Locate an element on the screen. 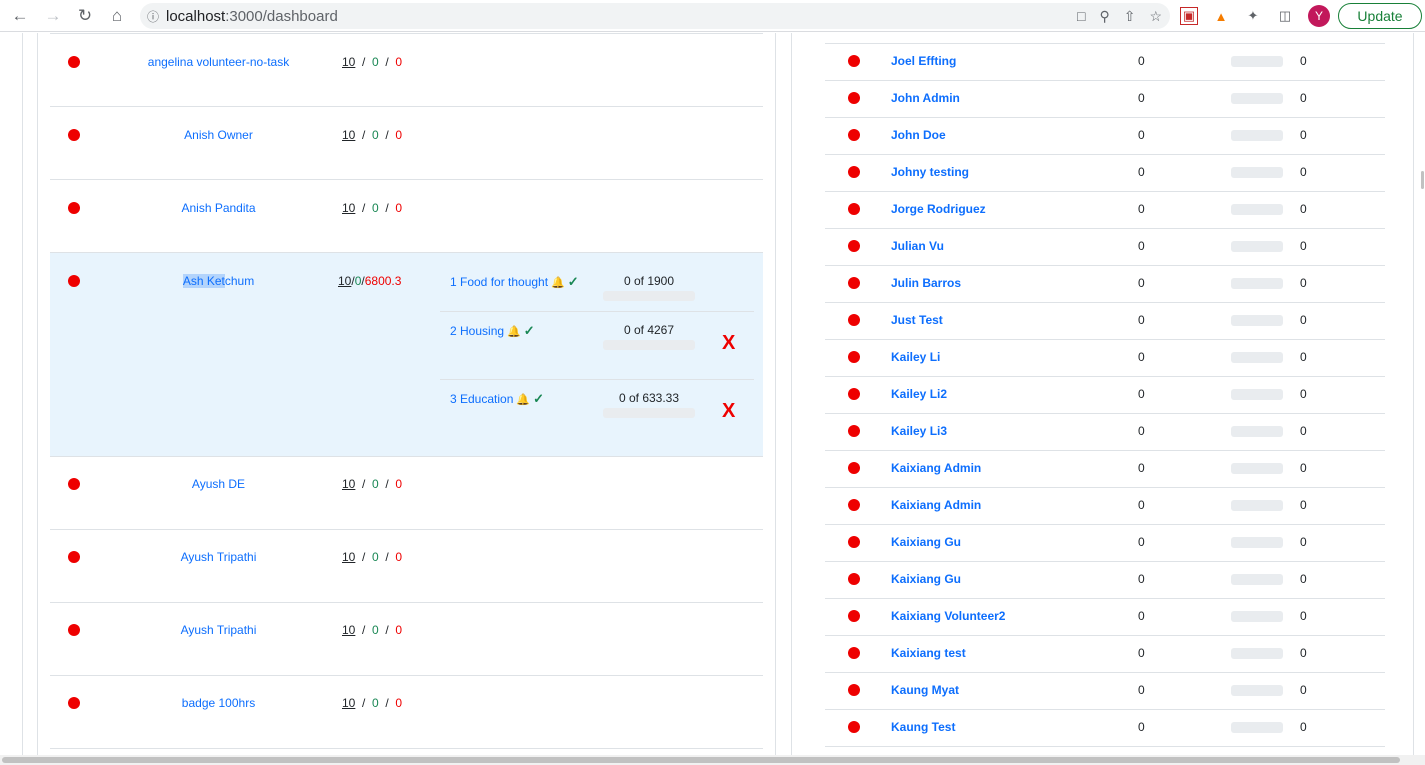 This screenshot has height=765, width=1425. member-name-link: Kailey Li3 is located at coordinates (919, 431).